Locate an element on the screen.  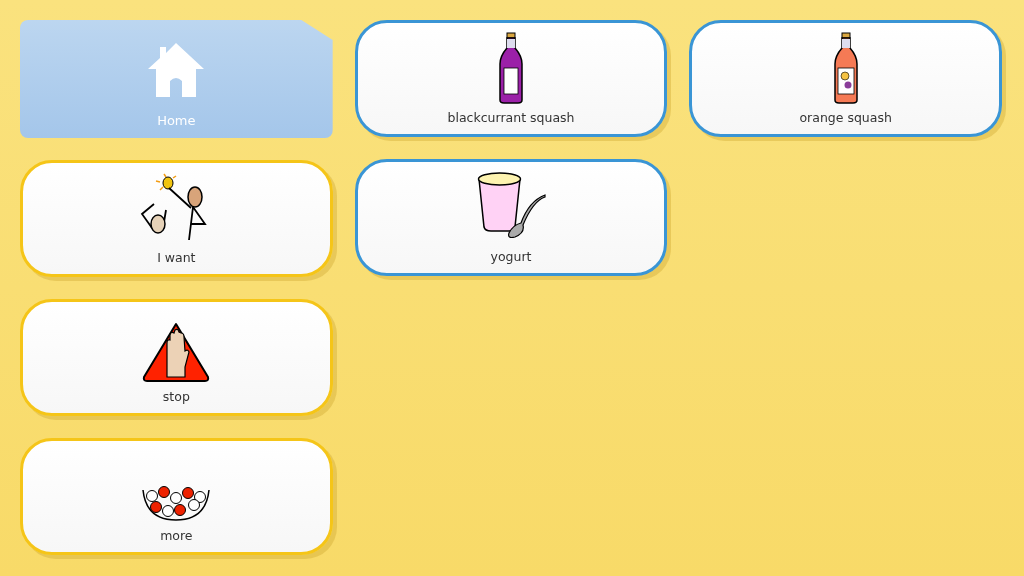
symbol-button: blackcurrant squash is located at coordinates (511, 78).